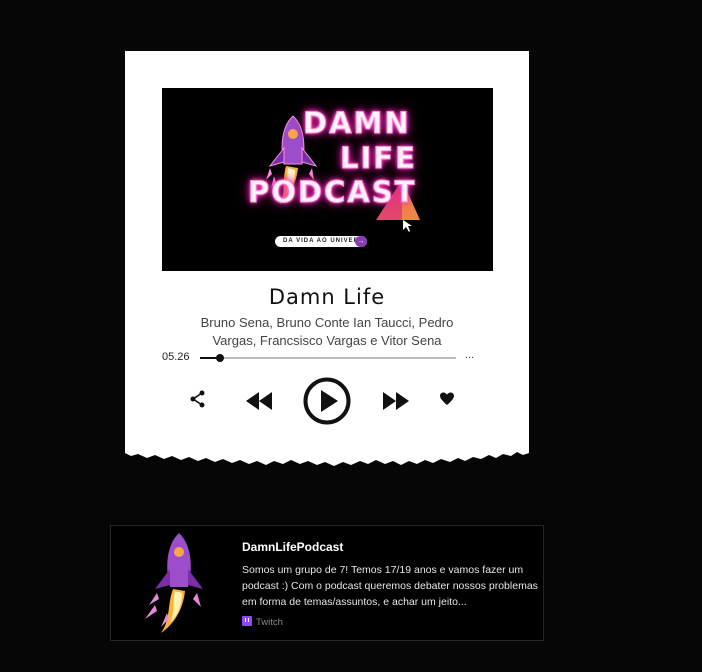  What do you see at coordinates (357, 123) in the screenshot?
I see `cover-title-line1: DAMN` at bounding box center [357, 123].